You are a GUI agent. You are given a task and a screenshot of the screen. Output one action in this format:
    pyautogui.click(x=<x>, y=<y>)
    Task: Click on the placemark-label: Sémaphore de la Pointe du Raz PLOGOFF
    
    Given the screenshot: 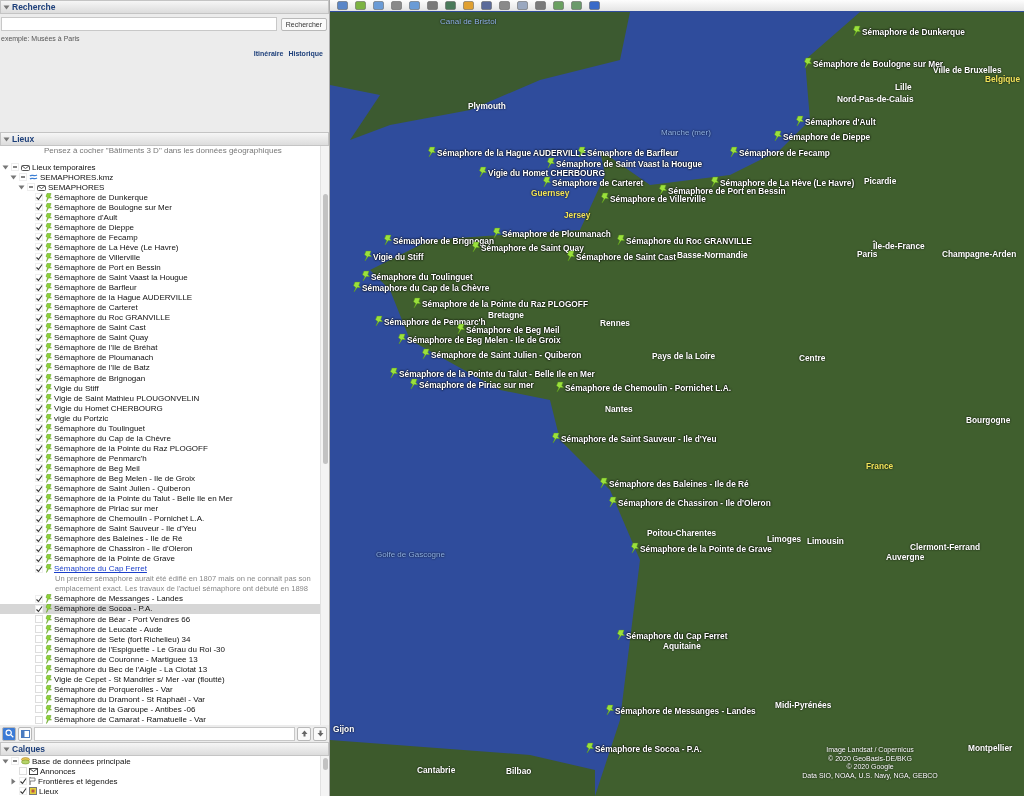 What is the action you would take?
    pyautogui.click(x=505, y=303)
    